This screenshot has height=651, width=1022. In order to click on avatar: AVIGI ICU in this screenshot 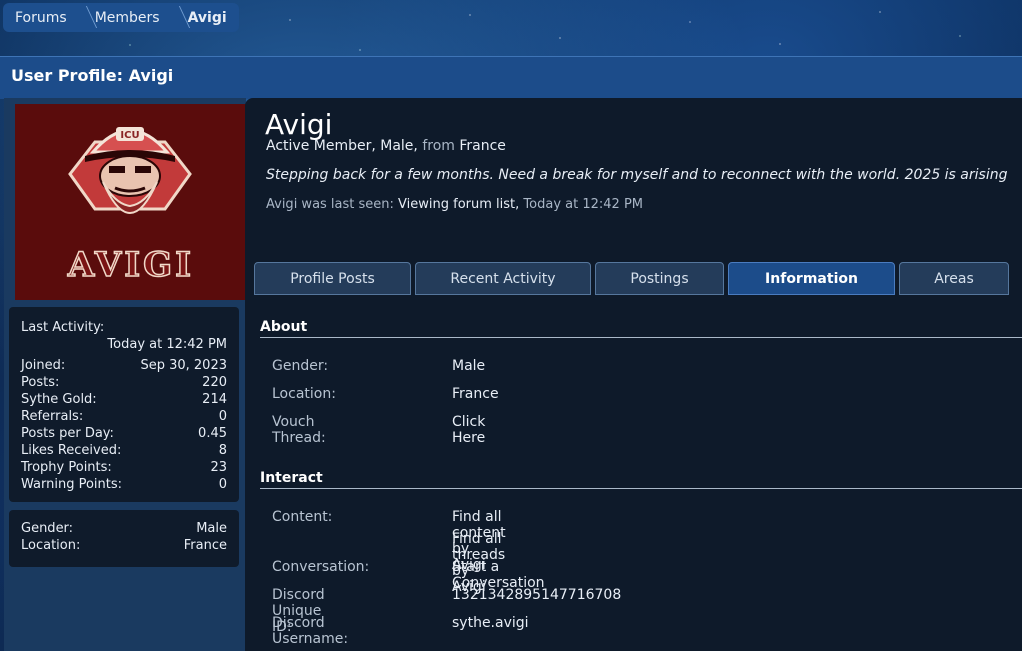, I will do `click(131, 202)`.